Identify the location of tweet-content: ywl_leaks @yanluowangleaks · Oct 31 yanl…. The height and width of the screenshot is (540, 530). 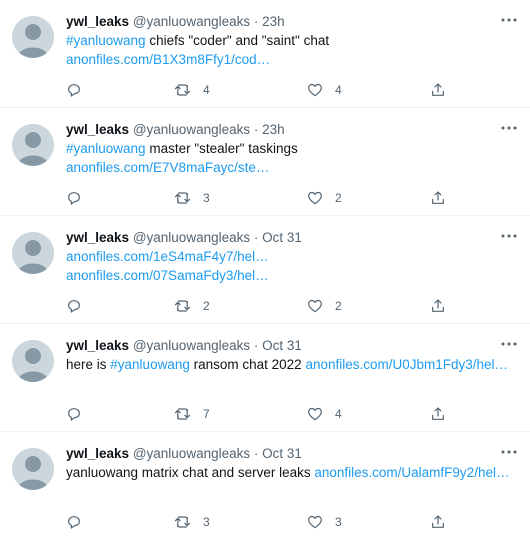
(292, 463).